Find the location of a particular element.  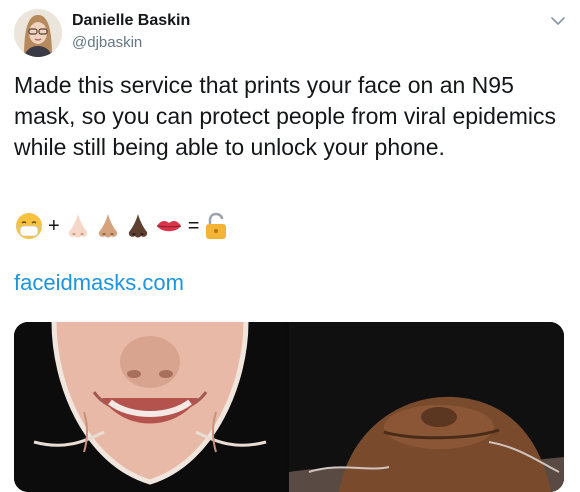

lips-emoji is located at coordinates (169, 226).